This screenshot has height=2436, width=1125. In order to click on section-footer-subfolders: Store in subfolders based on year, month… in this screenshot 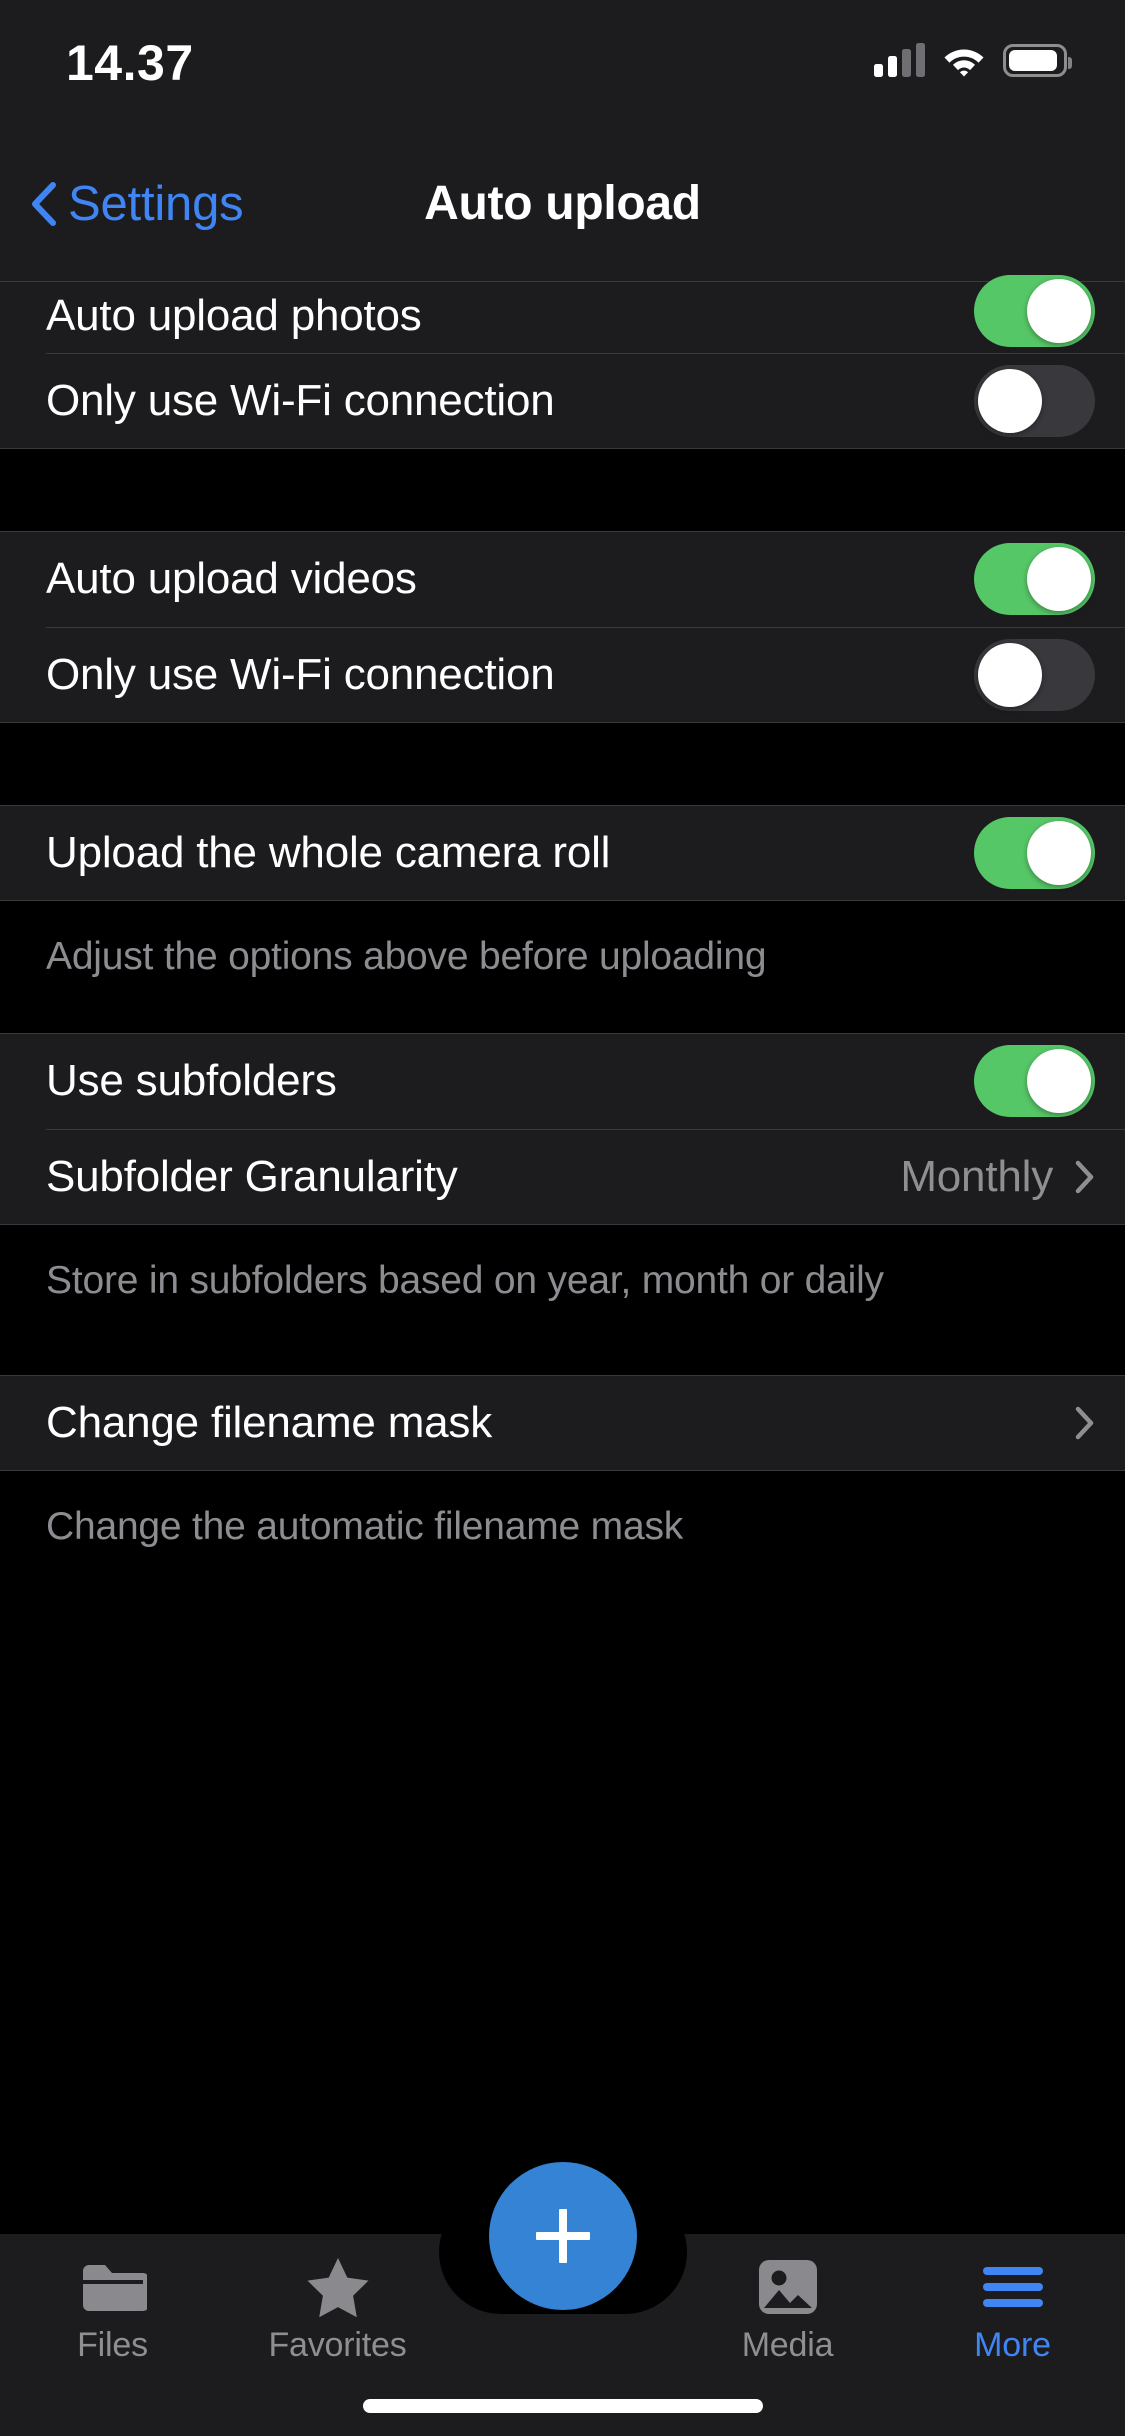, I will do `click(562, 1300)`.